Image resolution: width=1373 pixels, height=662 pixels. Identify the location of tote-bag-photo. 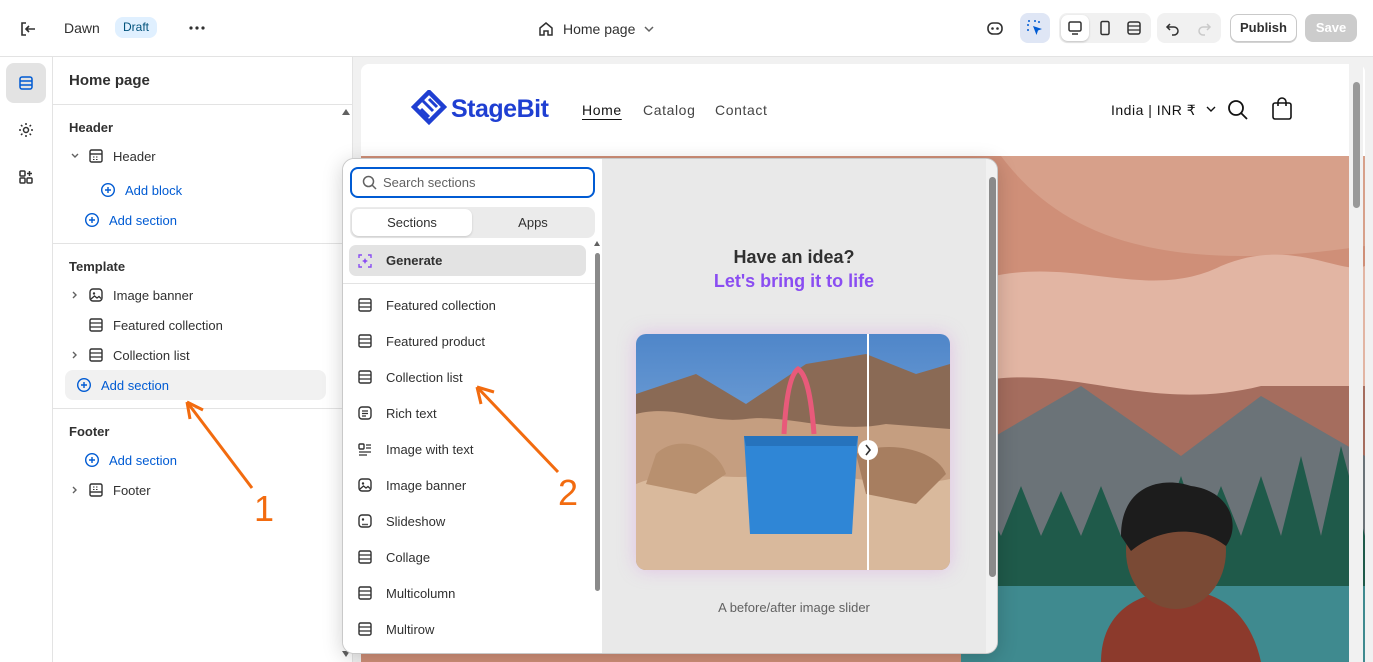
(793, 452).